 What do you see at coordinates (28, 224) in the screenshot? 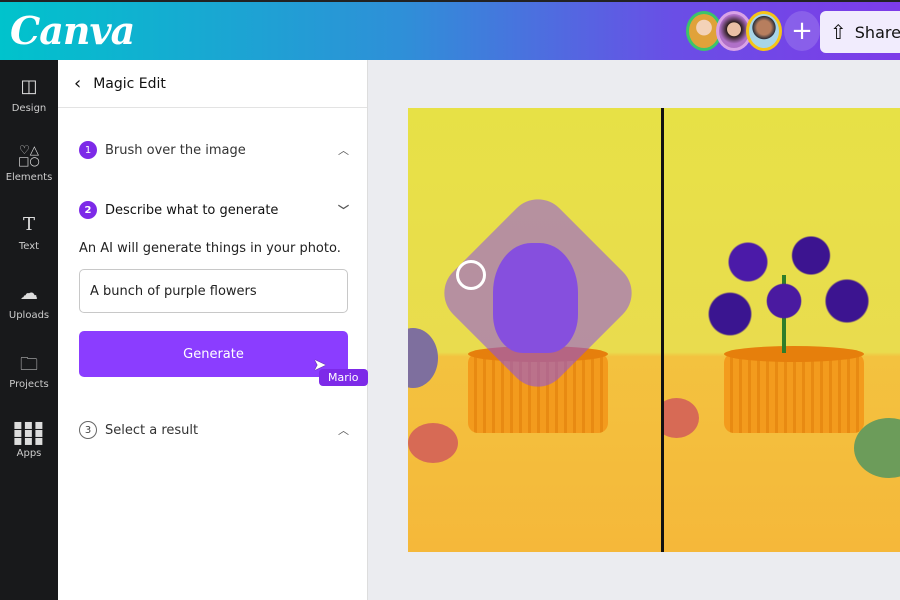
I see `text-icon: T` at bounding box center [28, 224].